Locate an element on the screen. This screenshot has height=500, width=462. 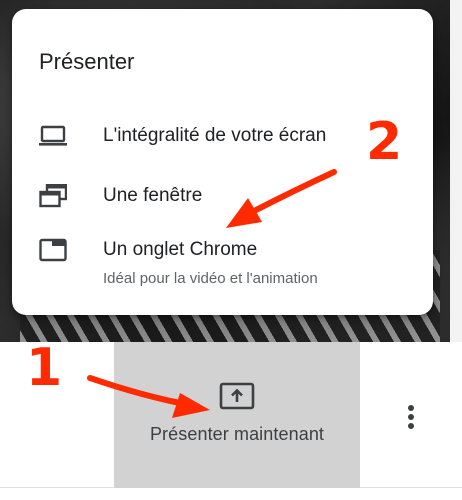
menu-item-label: L'intégralité de votre écran is located at coordinates (215, 135).